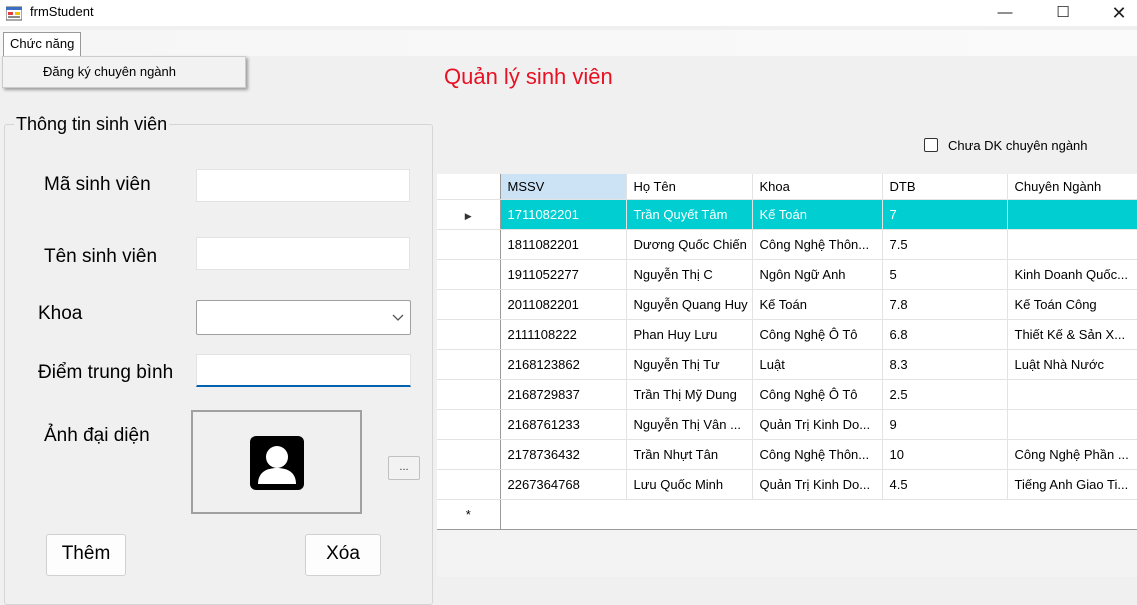  I want to click on menu-dropdown: Đăng ký chuyên ngành, so click(124, 72).